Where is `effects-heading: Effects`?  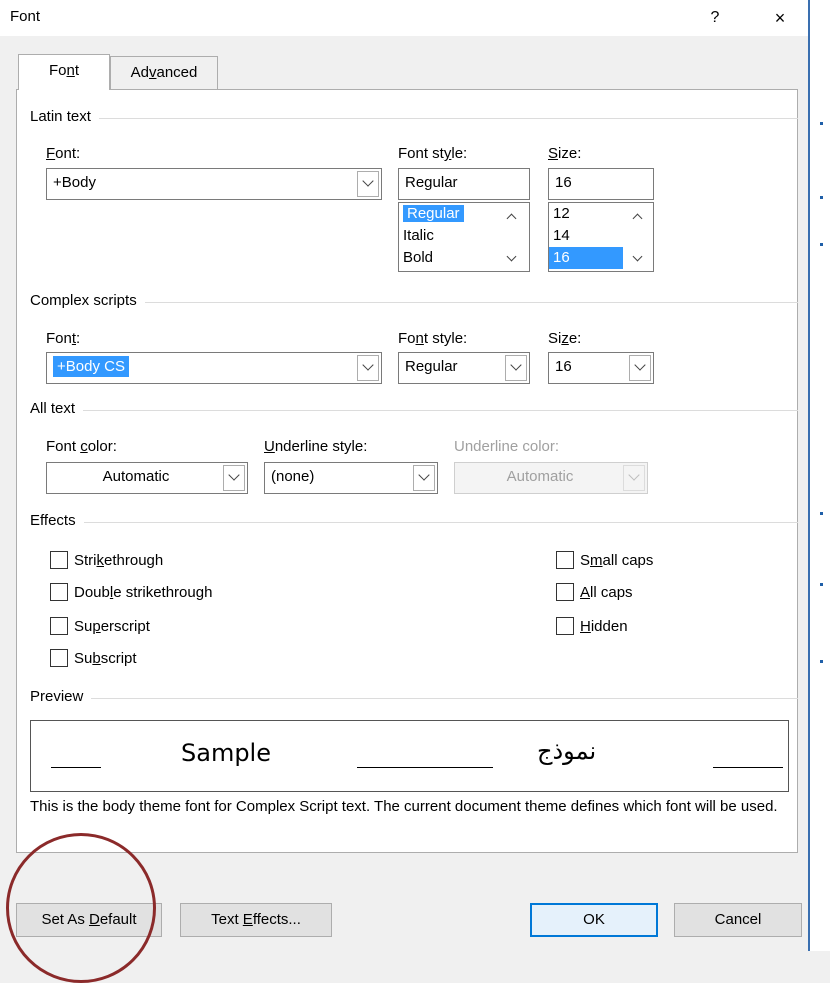 effects-heading: Effects is located at coordinates (57, 520).